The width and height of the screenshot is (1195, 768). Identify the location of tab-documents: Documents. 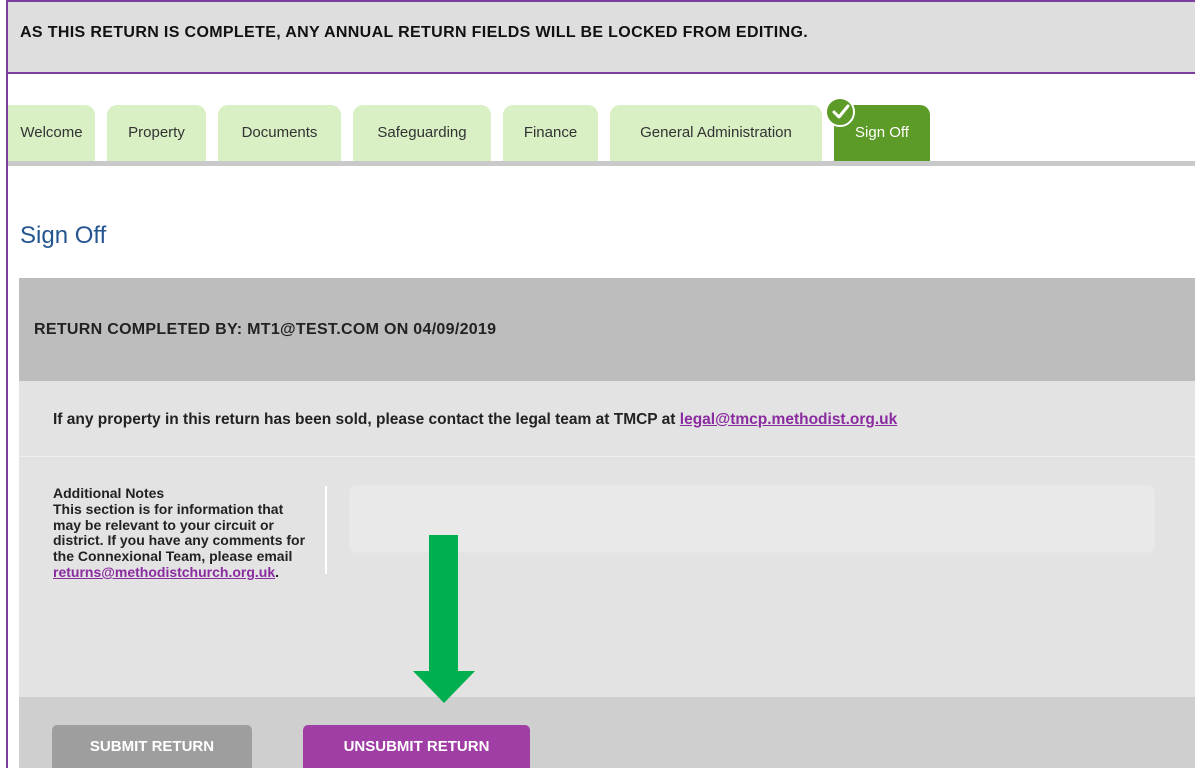
(279, 133).